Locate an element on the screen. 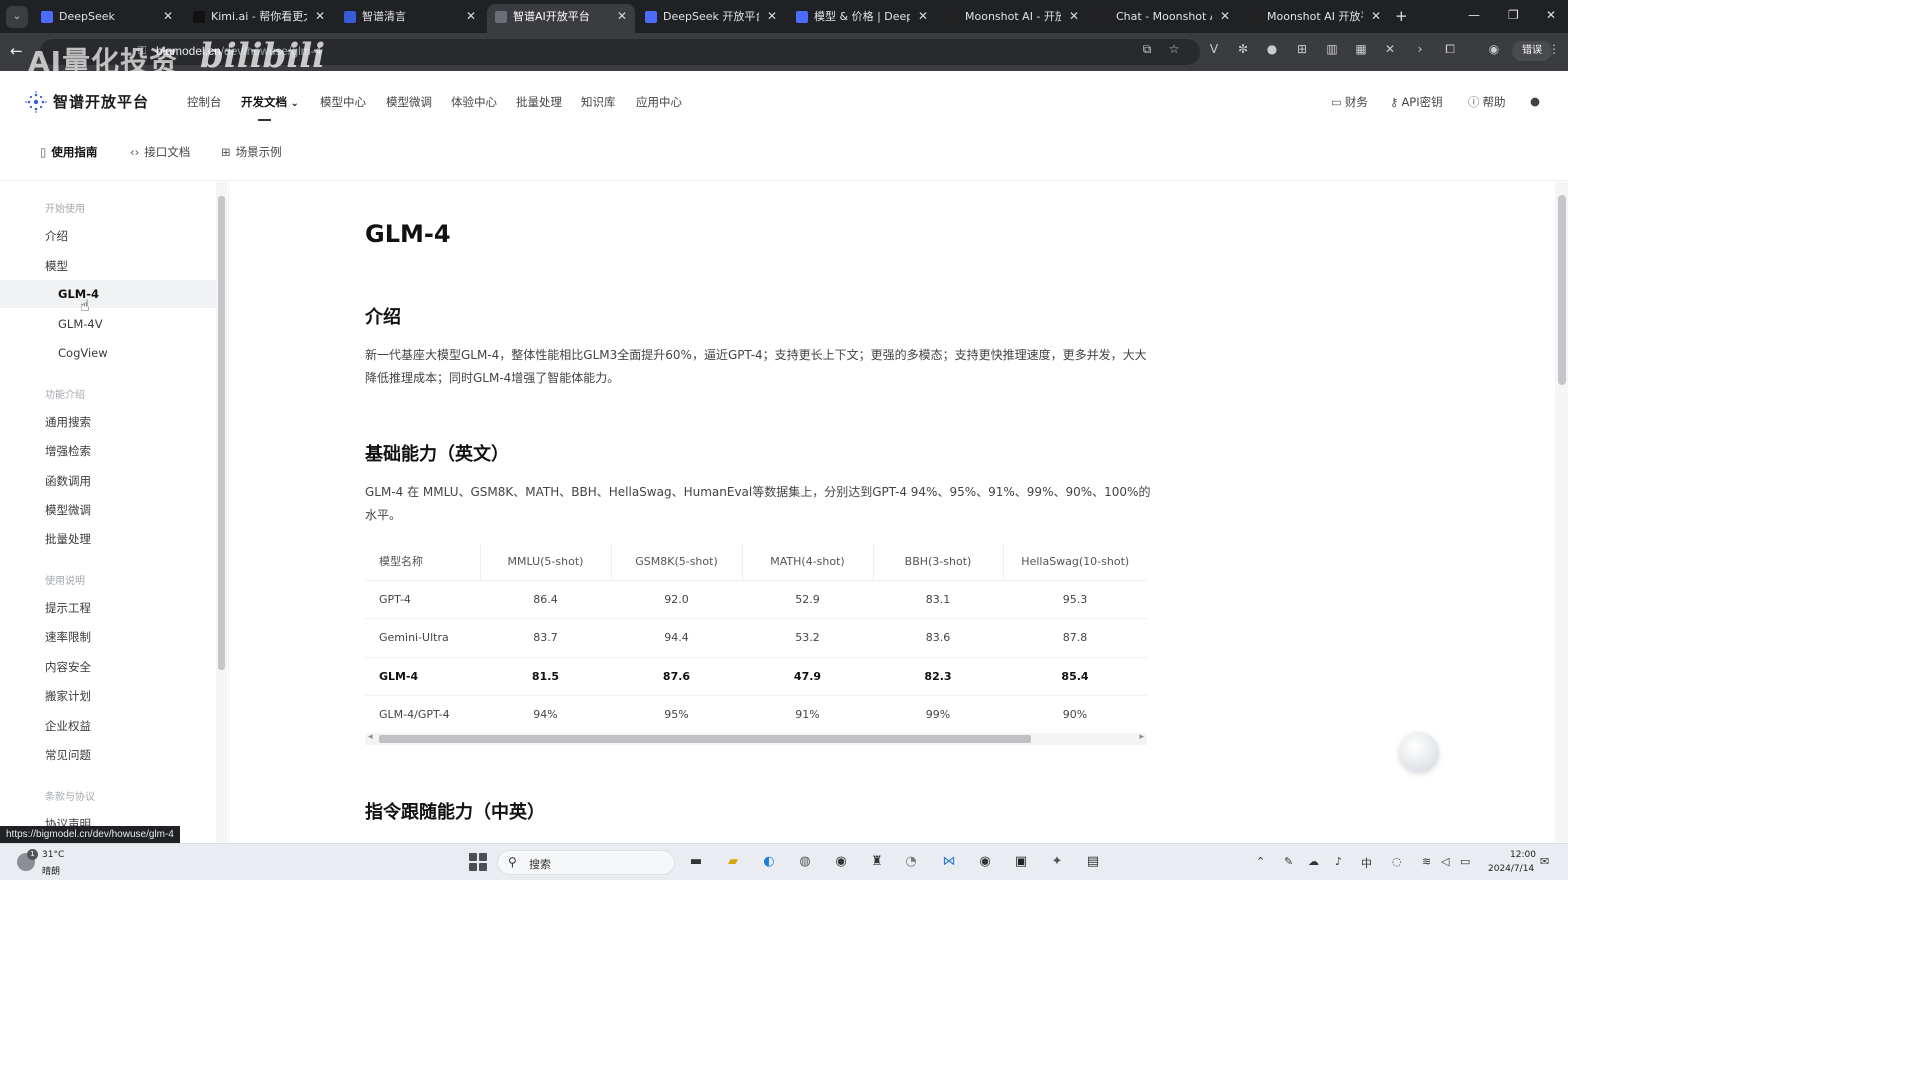 Image resolution: width=1920 pixels, height=1076 pixels. sidebar-scroll-thumb is located at coordinates (221, 433).